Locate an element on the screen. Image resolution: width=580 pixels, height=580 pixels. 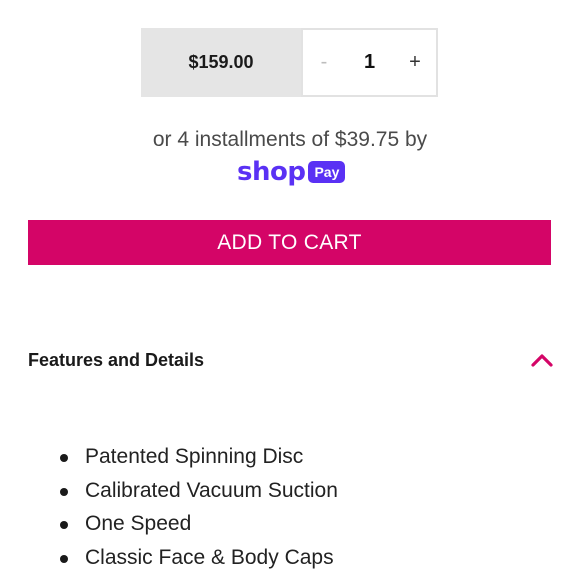
chevron-up-icon-graphic is located at coordinates (542, 360).